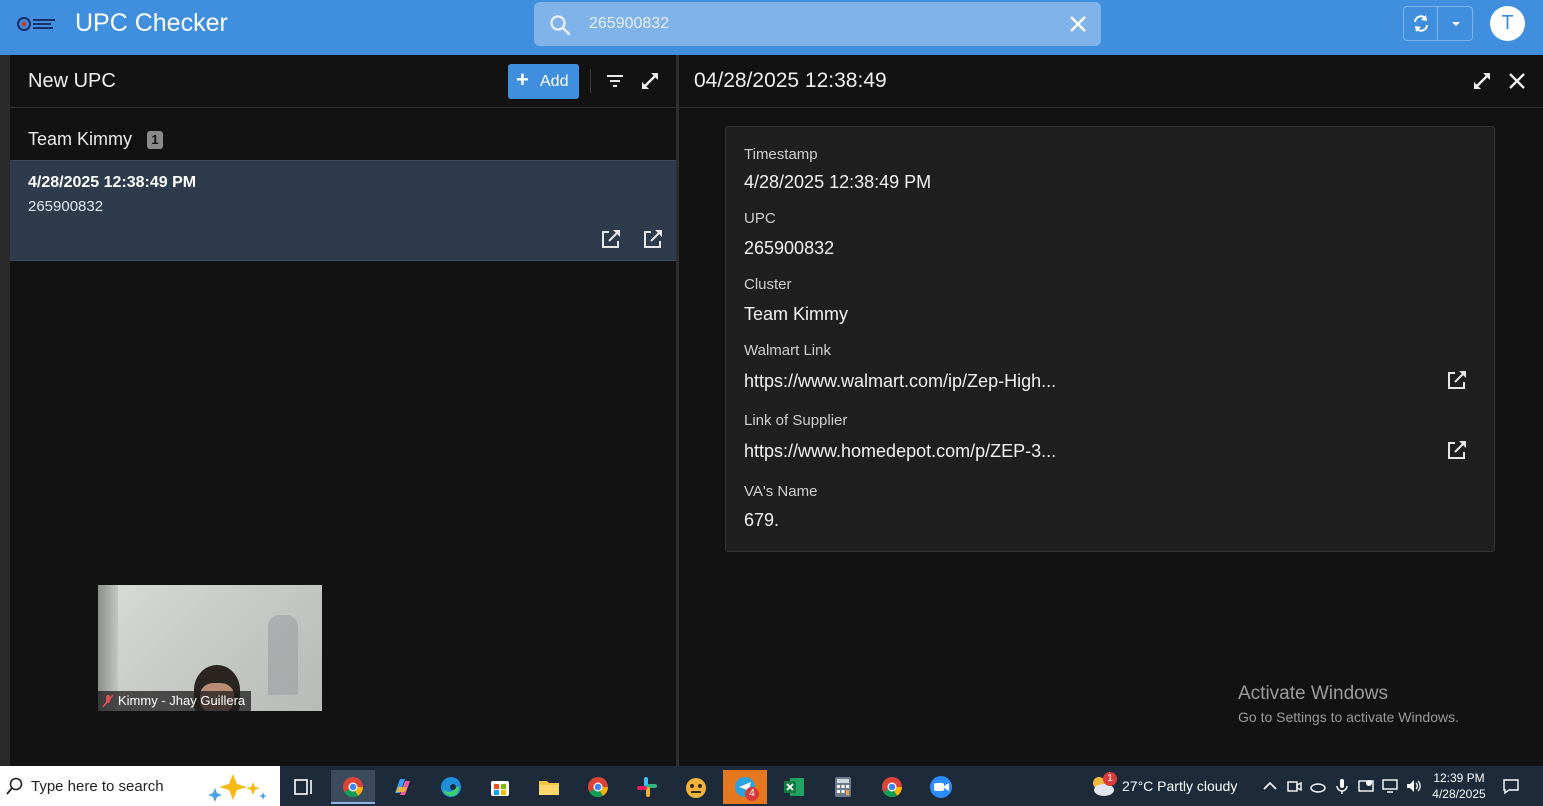  What do you see at coordinates (1318, 786) in the screenshot?
I see `onedrive-icon` at bounding box center [1318, 786].